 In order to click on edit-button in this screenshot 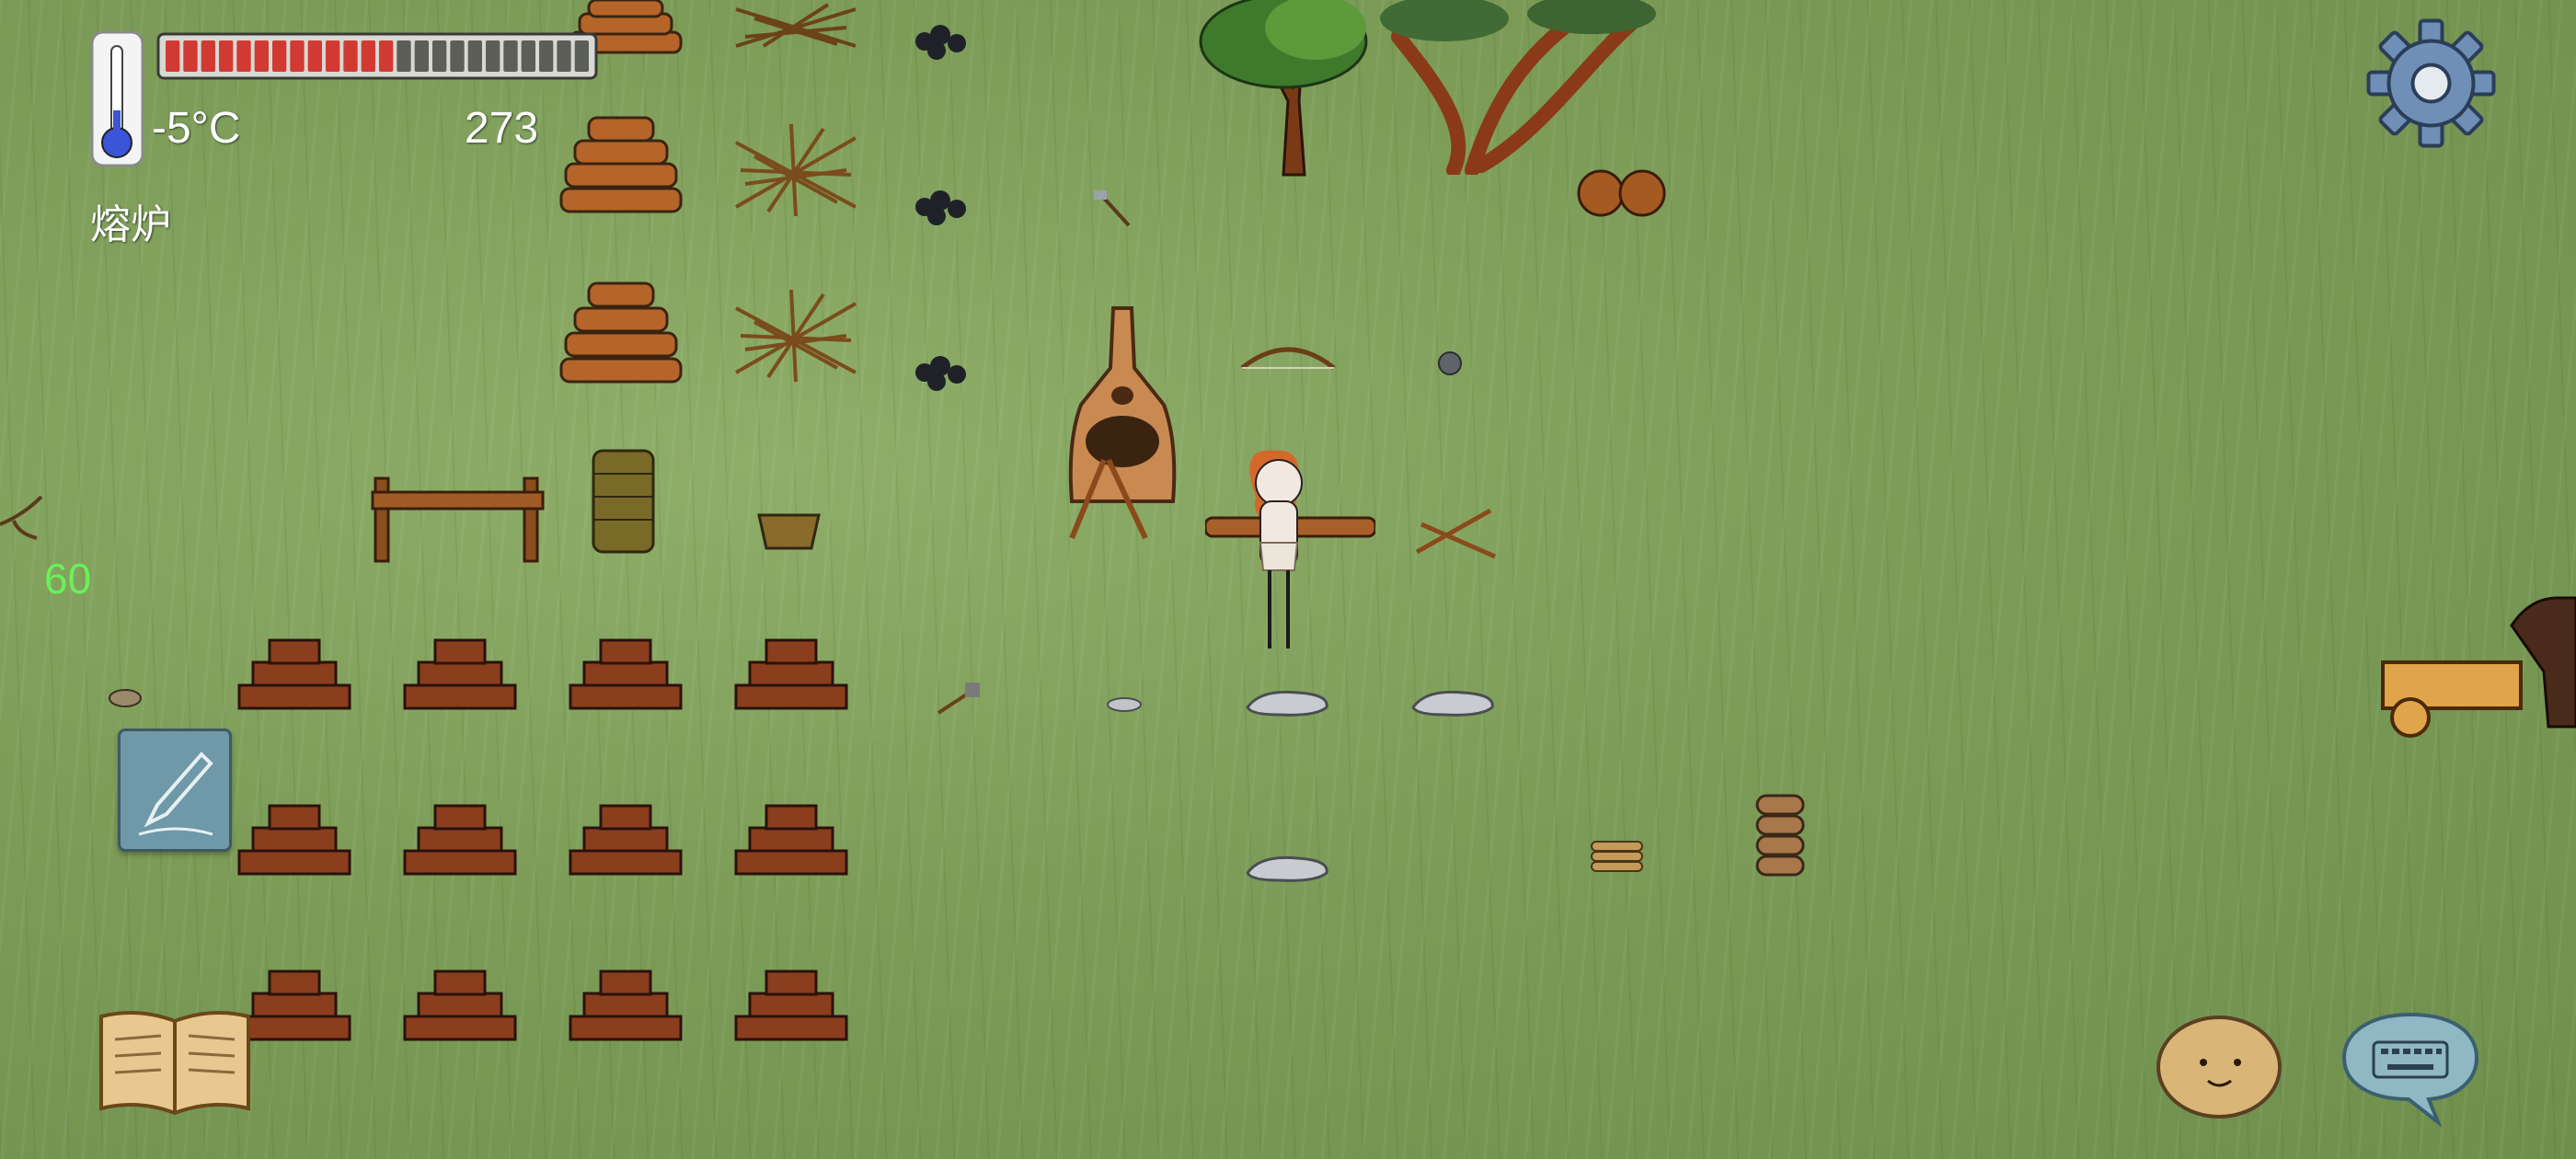, I will do `click(175, 790)`.